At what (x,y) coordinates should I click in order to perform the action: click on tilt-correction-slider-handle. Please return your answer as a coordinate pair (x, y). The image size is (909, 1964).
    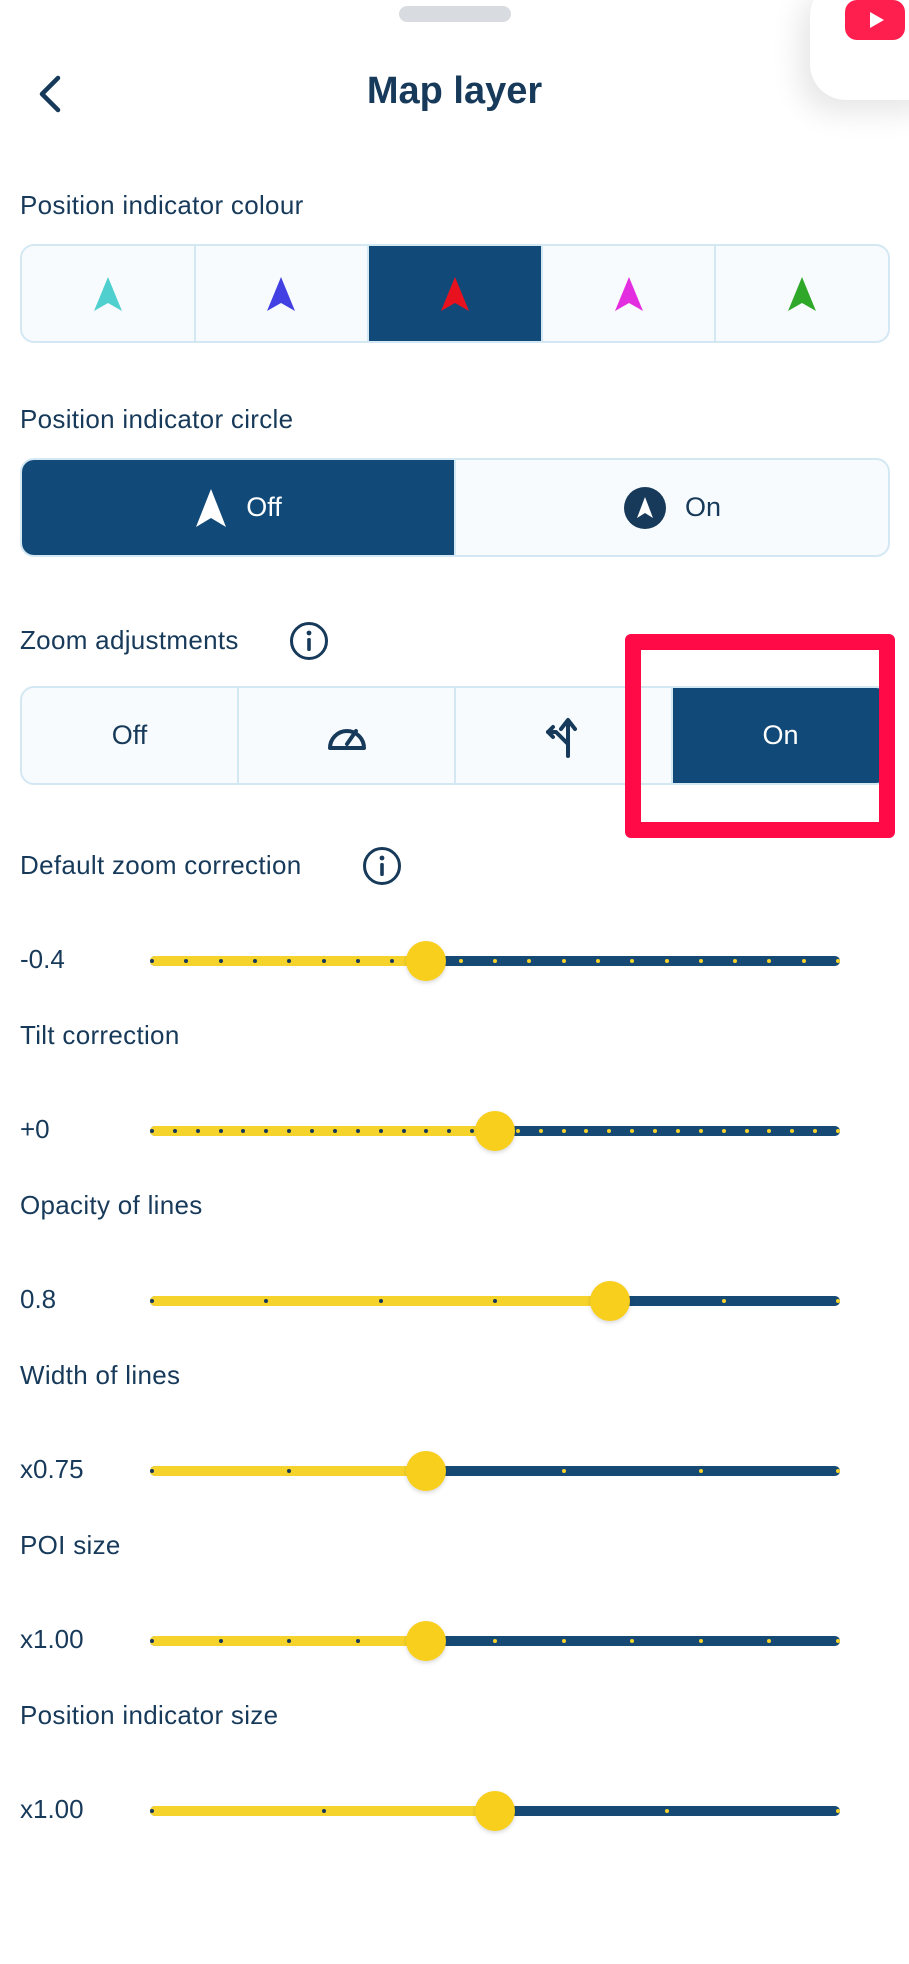
    Looking at the image, I should click on (495, 1131).